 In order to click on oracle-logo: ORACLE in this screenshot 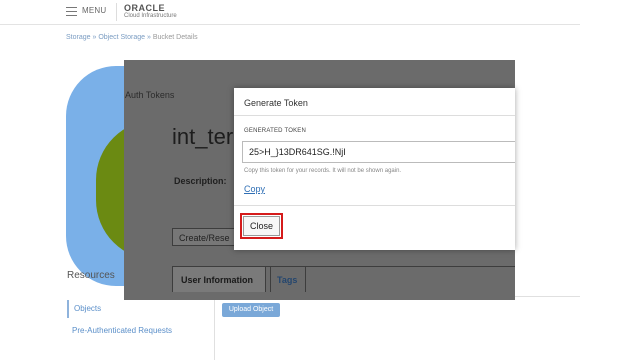, I will do `click(144, 8)`.